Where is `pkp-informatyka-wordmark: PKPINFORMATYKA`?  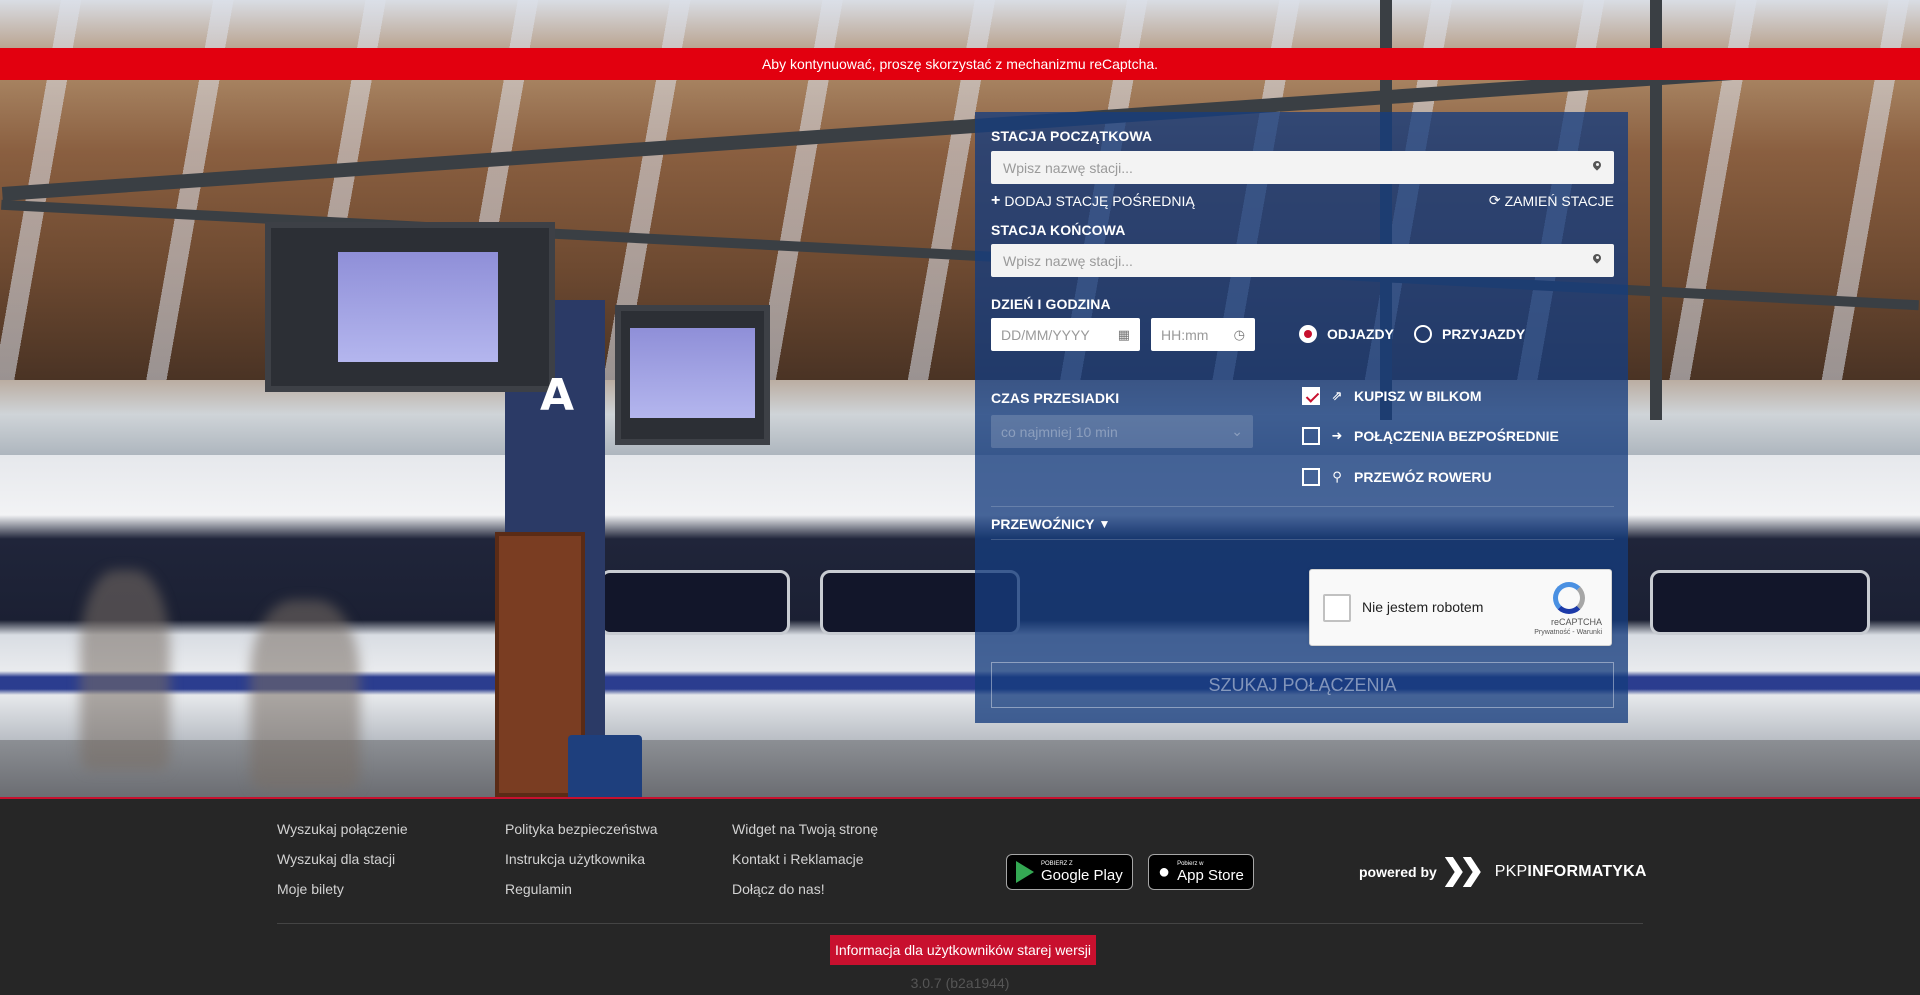 pkp-informatyka-wordmark: PKPINFORMATYKA is located at coordinates (1571, 872).